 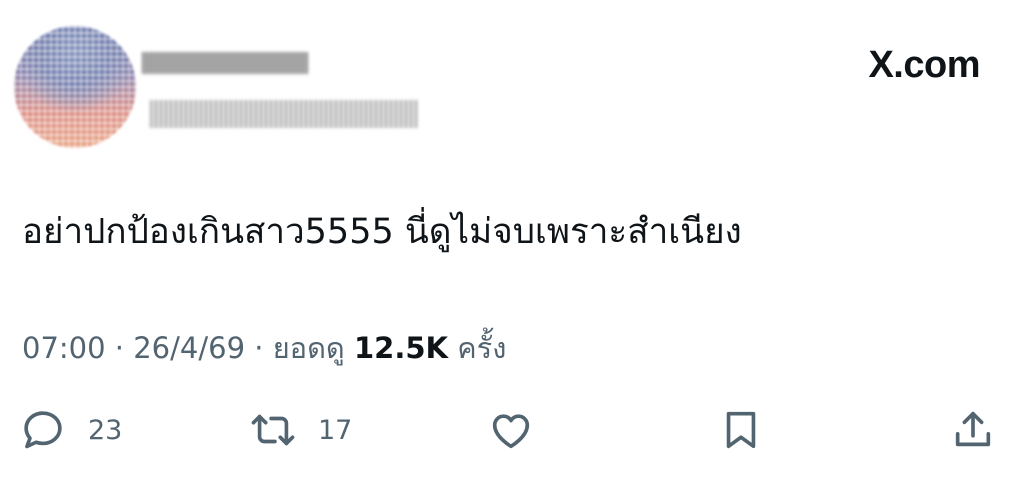 What do you see at coordinates (189, 348) in the screenshot?
I see `tweet-date: 26/4/69` at bounding box center [189, 348].